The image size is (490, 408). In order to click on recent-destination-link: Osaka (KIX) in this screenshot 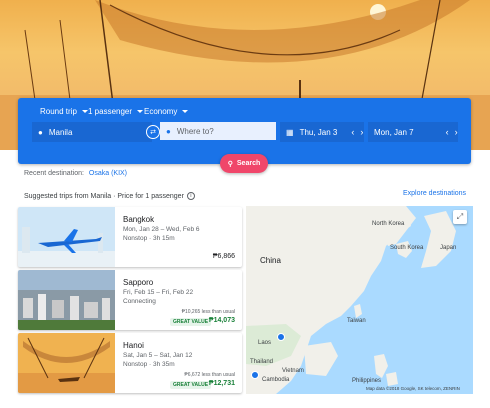, I will do `click(108, 173)`.